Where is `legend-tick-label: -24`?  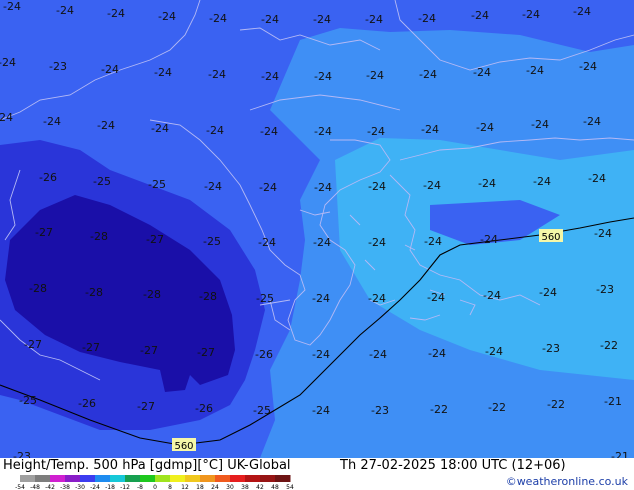 legend-tick-label: -24 is located at coordinates (95, 487).